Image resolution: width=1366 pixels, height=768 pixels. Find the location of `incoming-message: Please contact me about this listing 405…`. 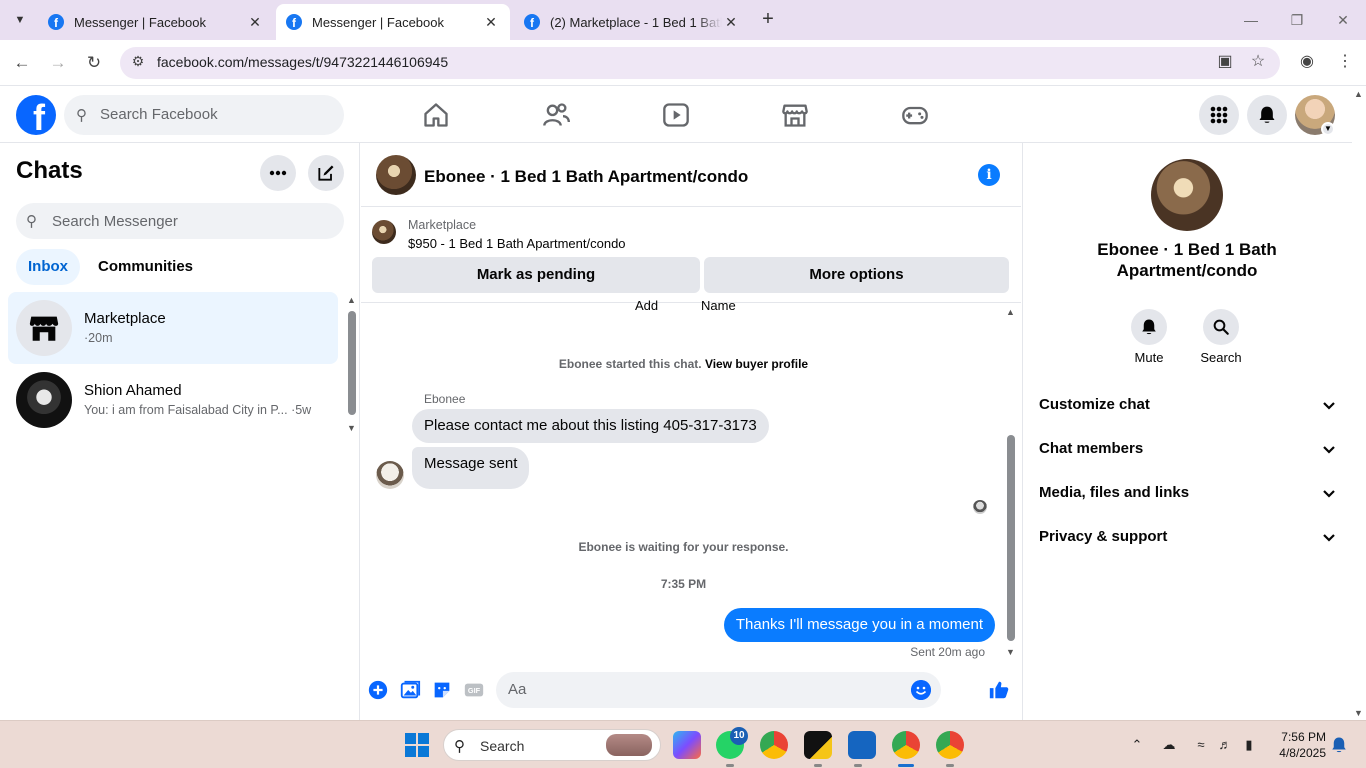

incoming-message: Please contact me about this listing 405… is located at coordinates (590, 426).